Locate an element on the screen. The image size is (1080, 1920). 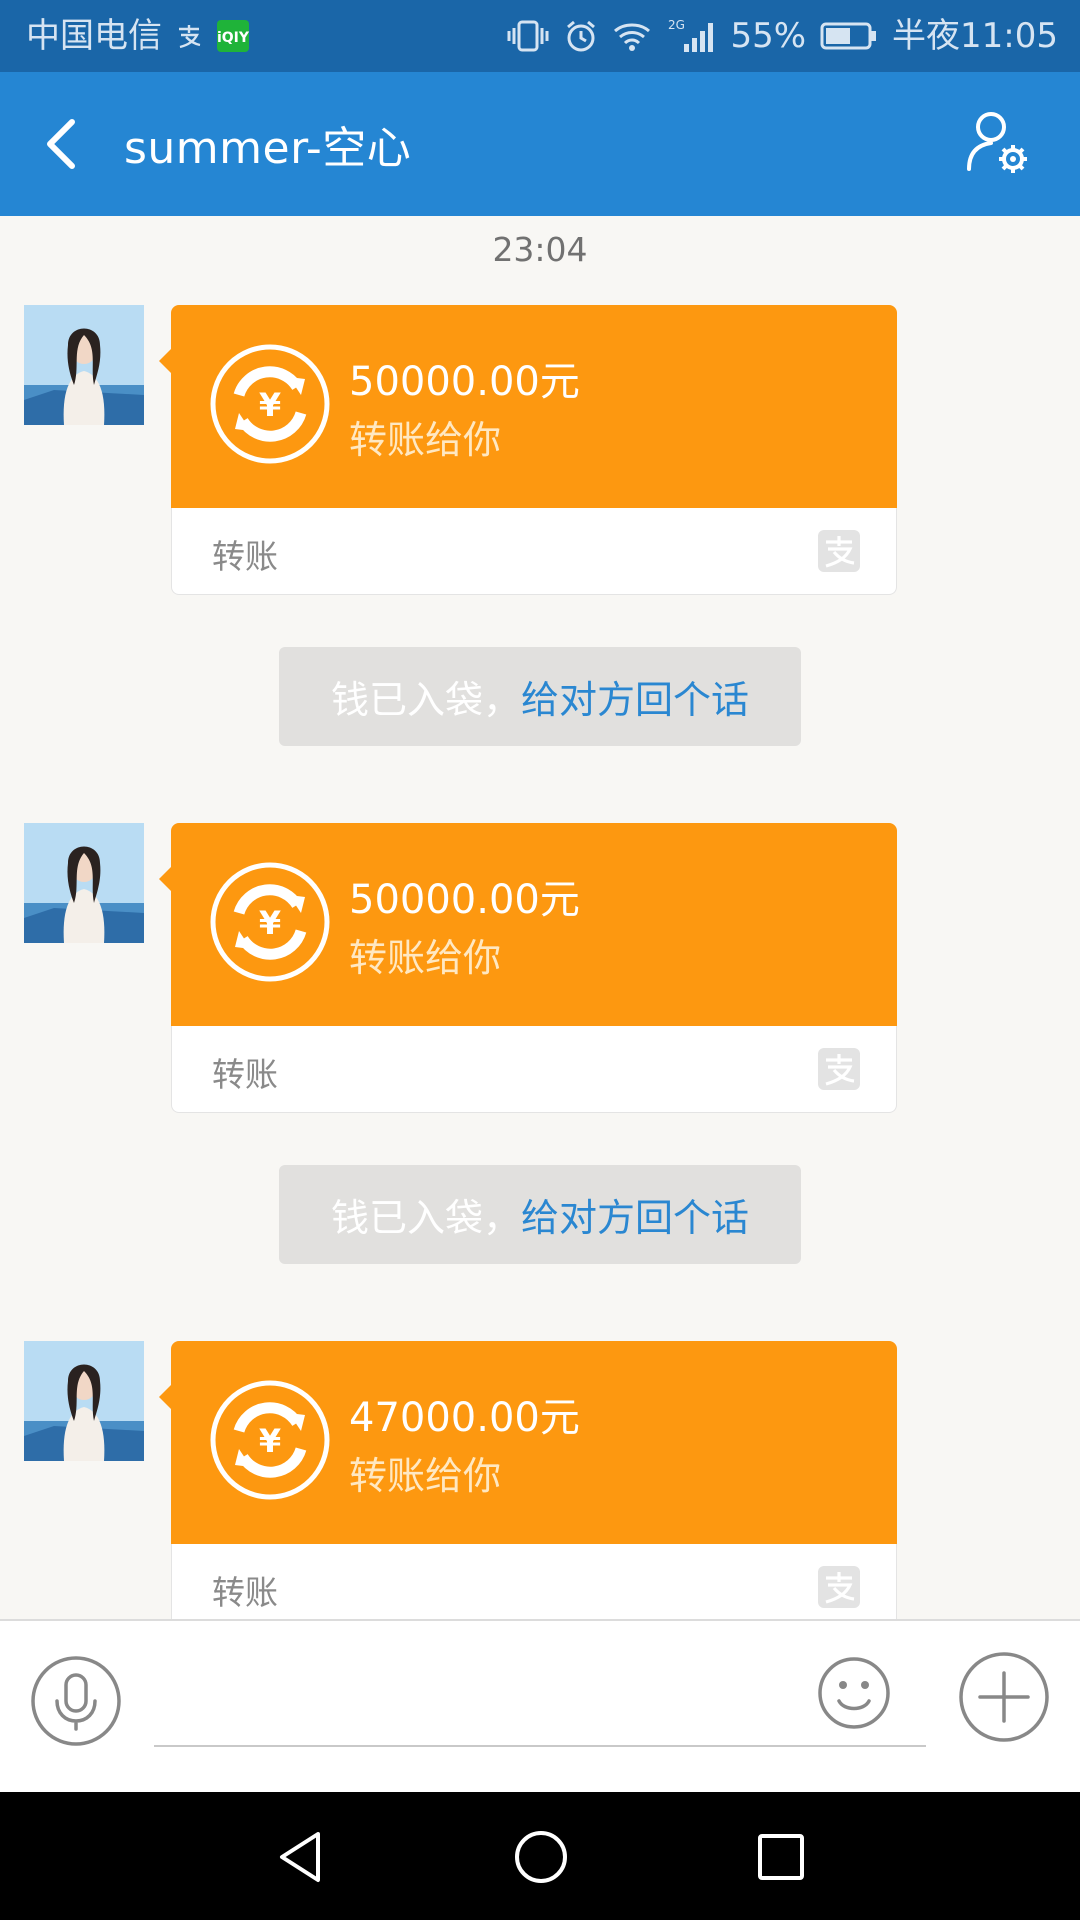
nav-recent-icon is located at coordinates (781, 1857).